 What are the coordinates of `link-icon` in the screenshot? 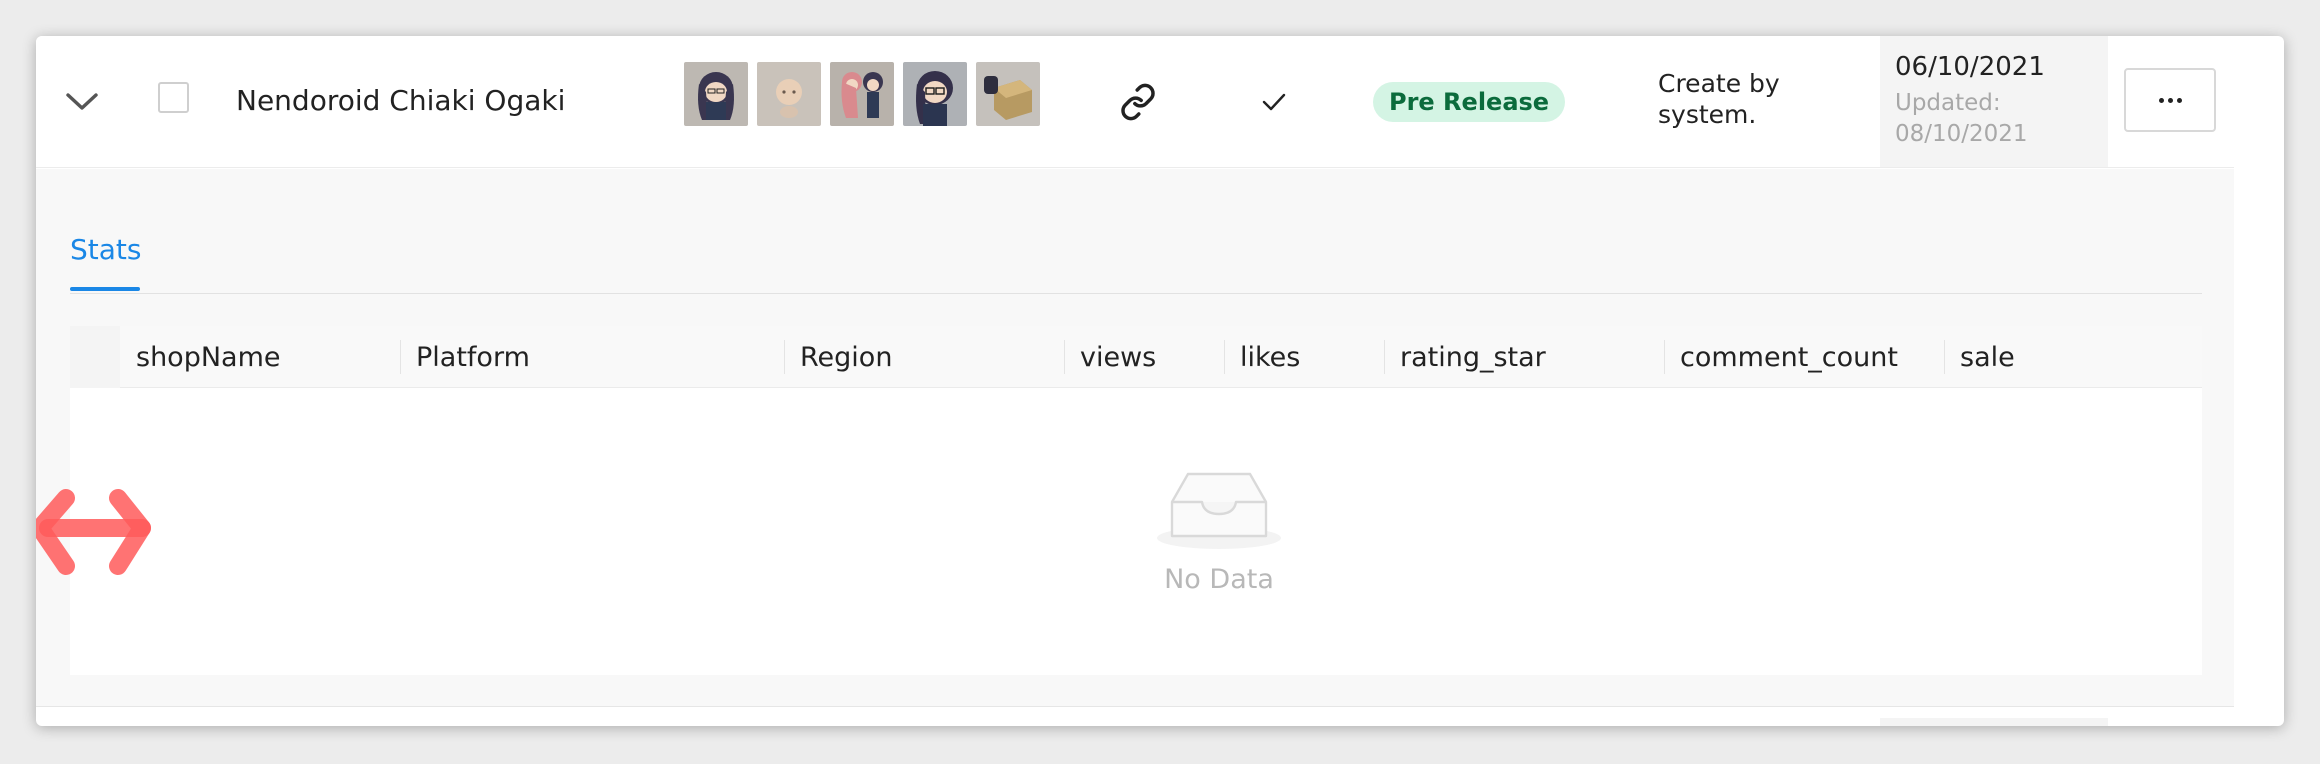 It's located at (1138, 102).